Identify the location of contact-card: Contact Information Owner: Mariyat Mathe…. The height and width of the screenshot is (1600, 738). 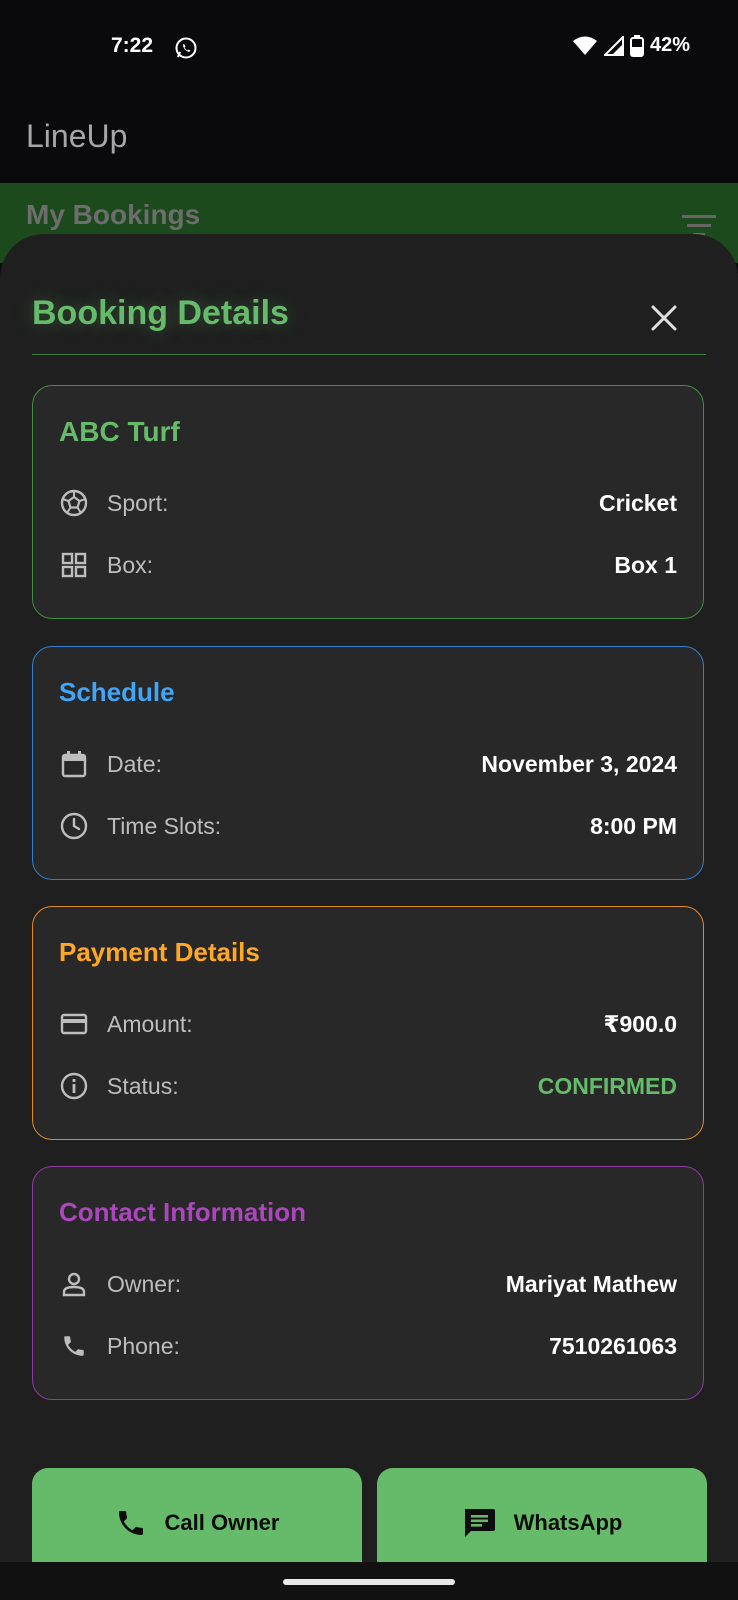
(368, 1283).